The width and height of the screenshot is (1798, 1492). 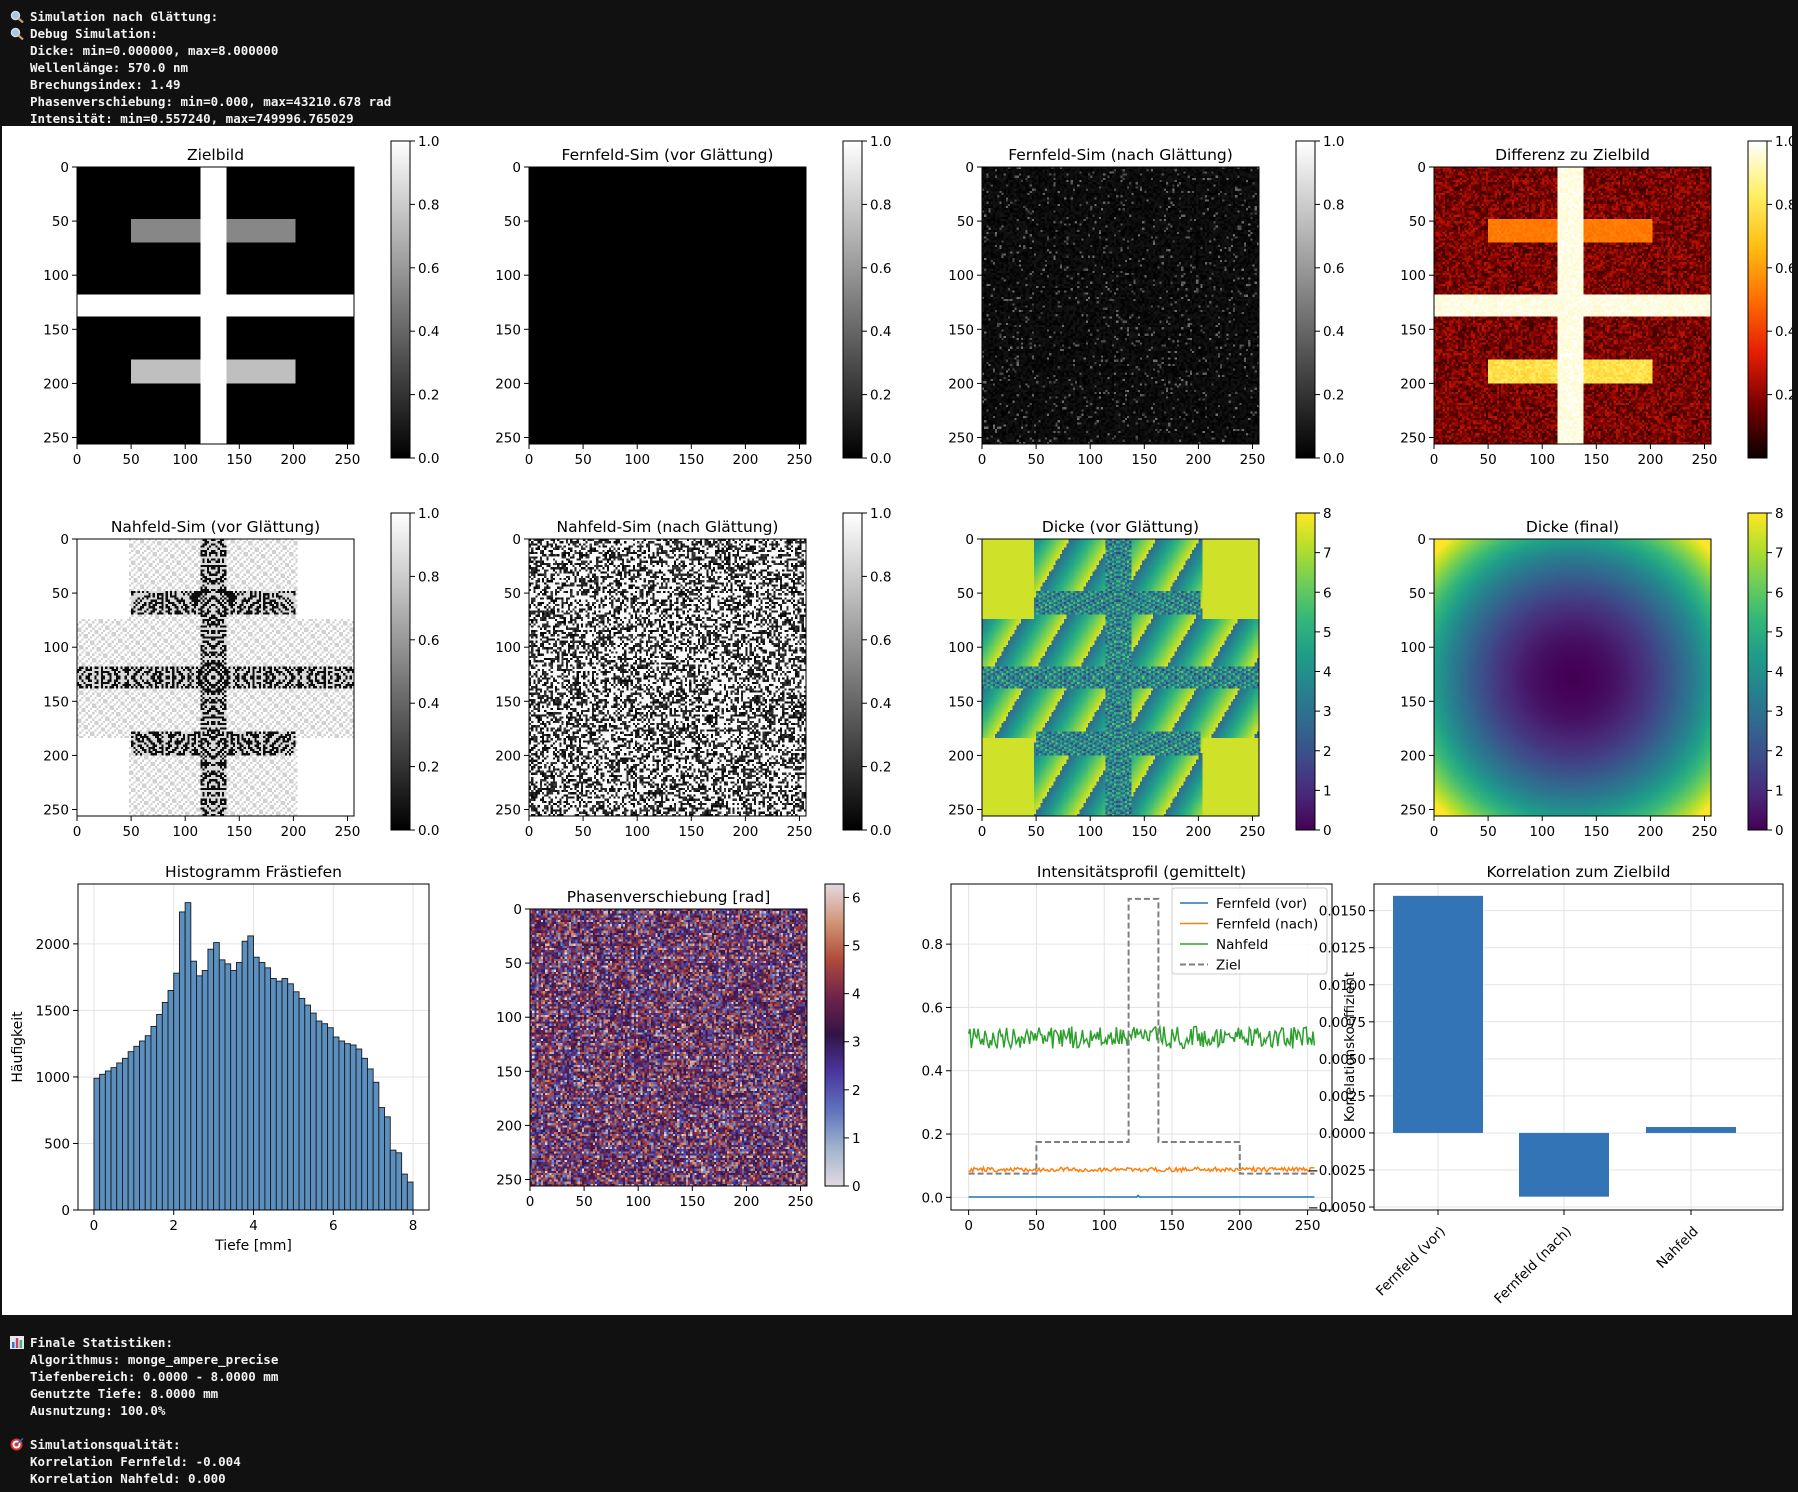 What do you see at coordinates (173, 1226) in the screenshot?
I see `x-tick-label: 2` at bounding box center [173, 1226].